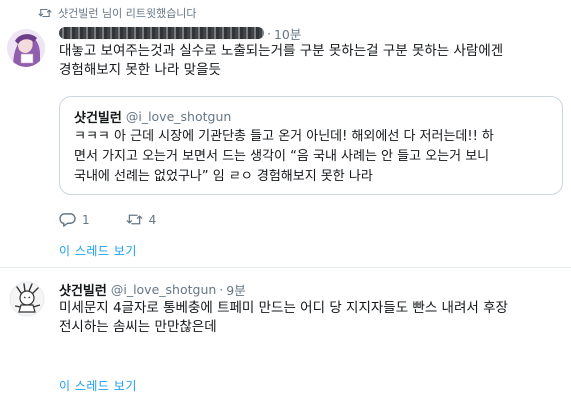  I want to click on quoted-author-handle: @i_love_shotgun, so click(178, 116).